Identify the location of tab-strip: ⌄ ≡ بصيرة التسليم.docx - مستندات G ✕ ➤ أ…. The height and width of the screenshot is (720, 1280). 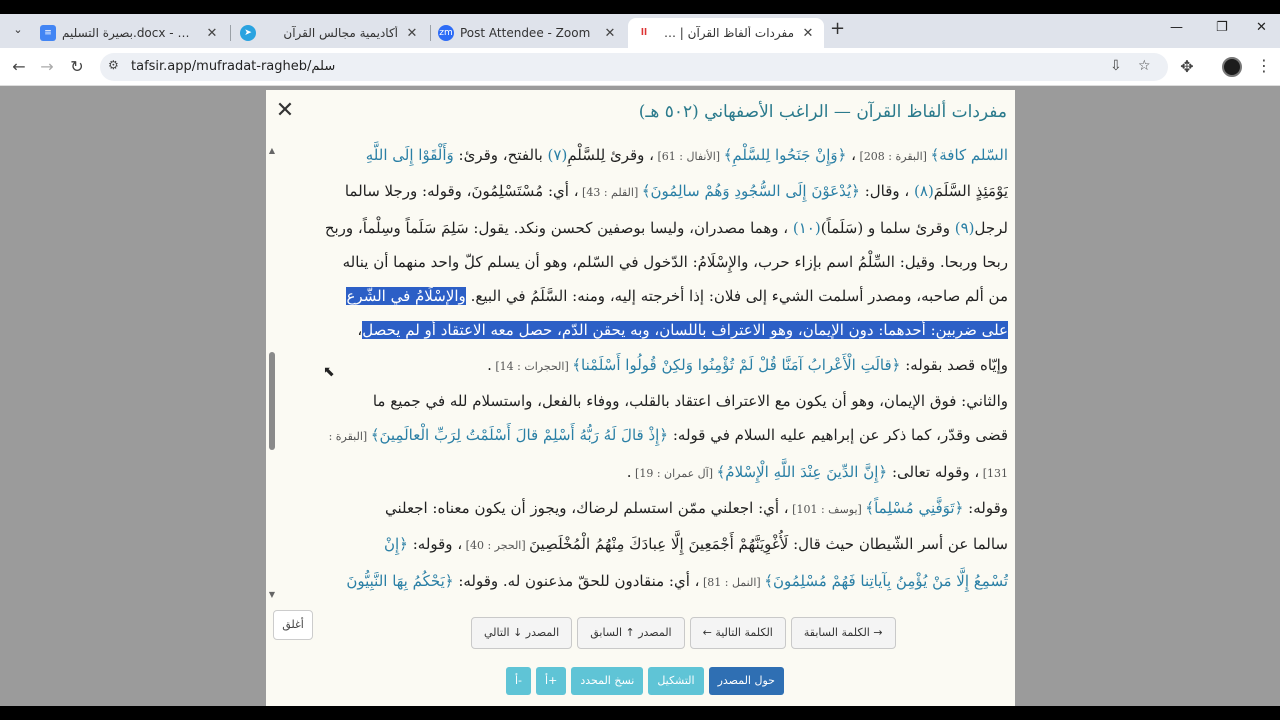
(640, 31).